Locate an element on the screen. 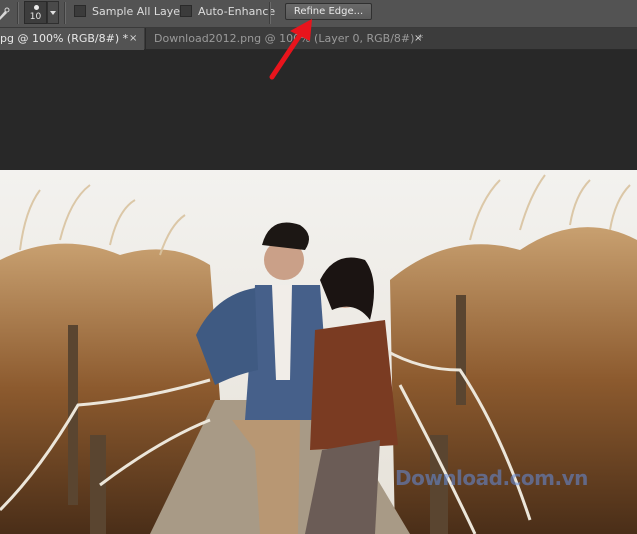  brush-tip-icon is located at coordinates (36, 7).